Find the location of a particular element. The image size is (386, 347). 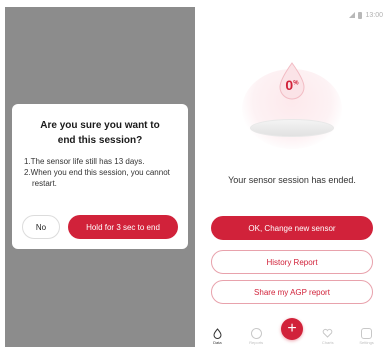

drop-tab-icon is located at coordinates (217, 333).